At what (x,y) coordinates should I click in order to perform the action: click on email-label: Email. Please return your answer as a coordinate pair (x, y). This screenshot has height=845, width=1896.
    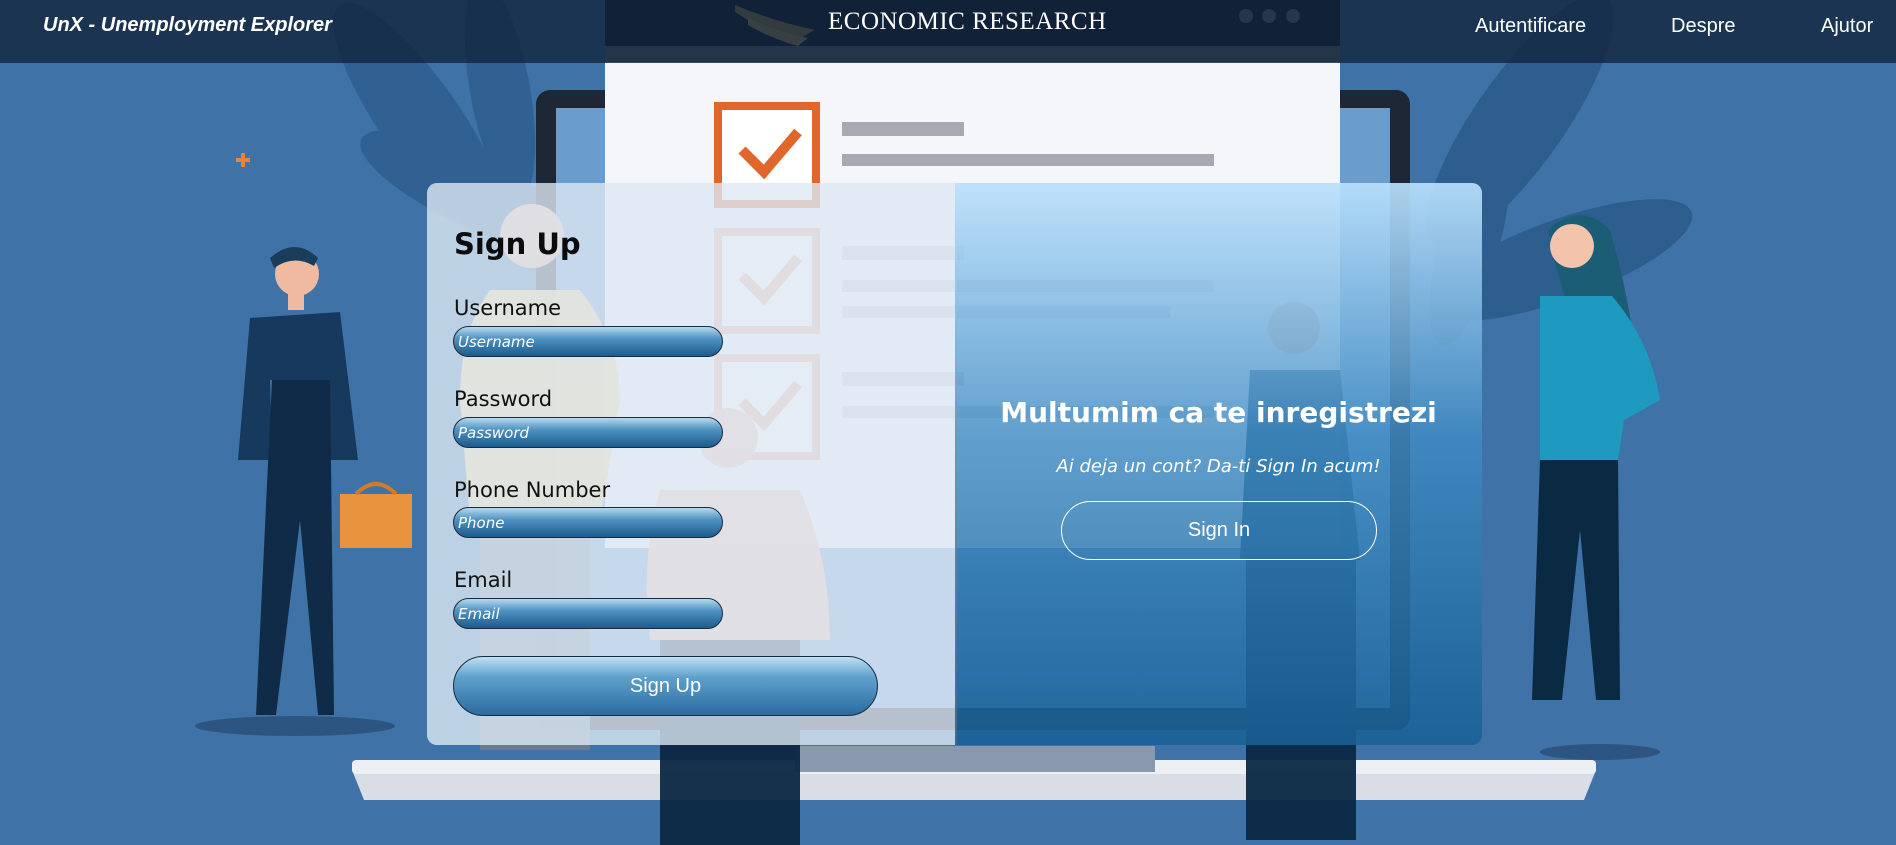
    Looking at the image, I should click on (483, 580).